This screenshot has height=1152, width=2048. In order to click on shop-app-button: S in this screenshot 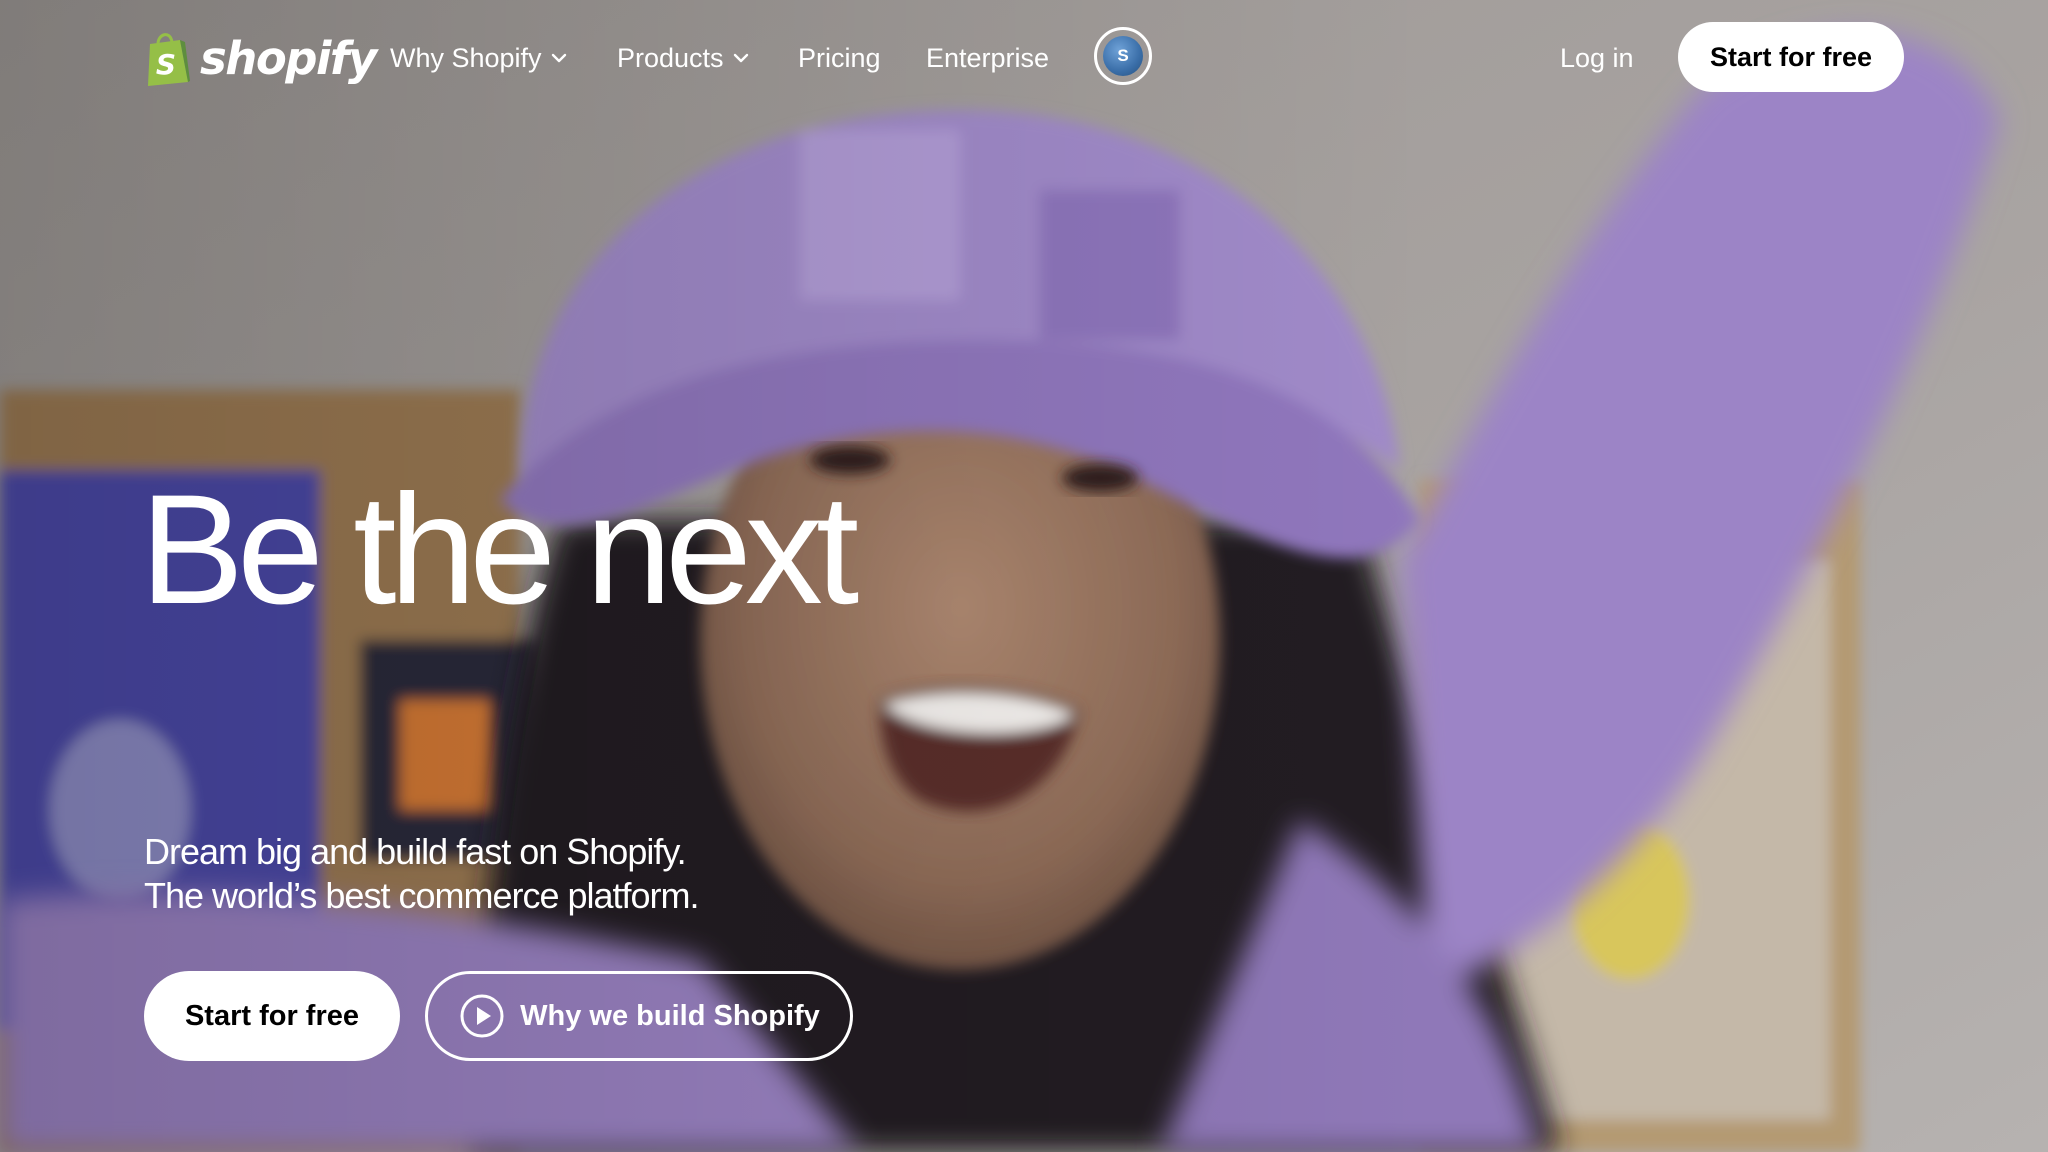, I will do `click(1123, 56)`.